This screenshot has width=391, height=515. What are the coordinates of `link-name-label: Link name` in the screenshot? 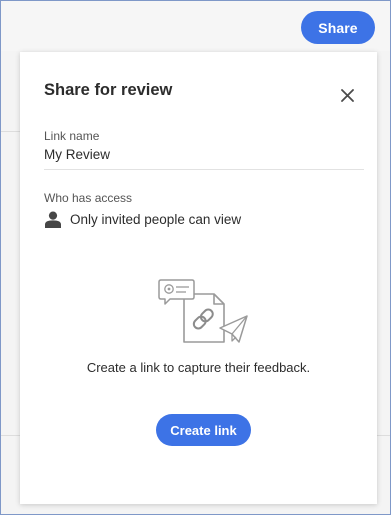 It's located at (72, 136).